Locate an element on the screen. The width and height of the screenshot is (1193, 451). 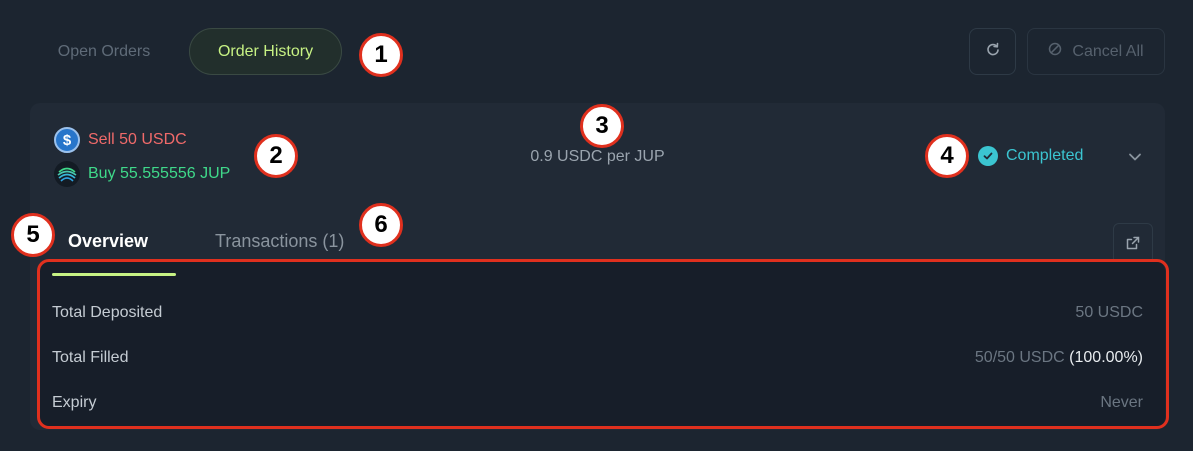
active-tab-indicator is located at coordinates (114, 274).